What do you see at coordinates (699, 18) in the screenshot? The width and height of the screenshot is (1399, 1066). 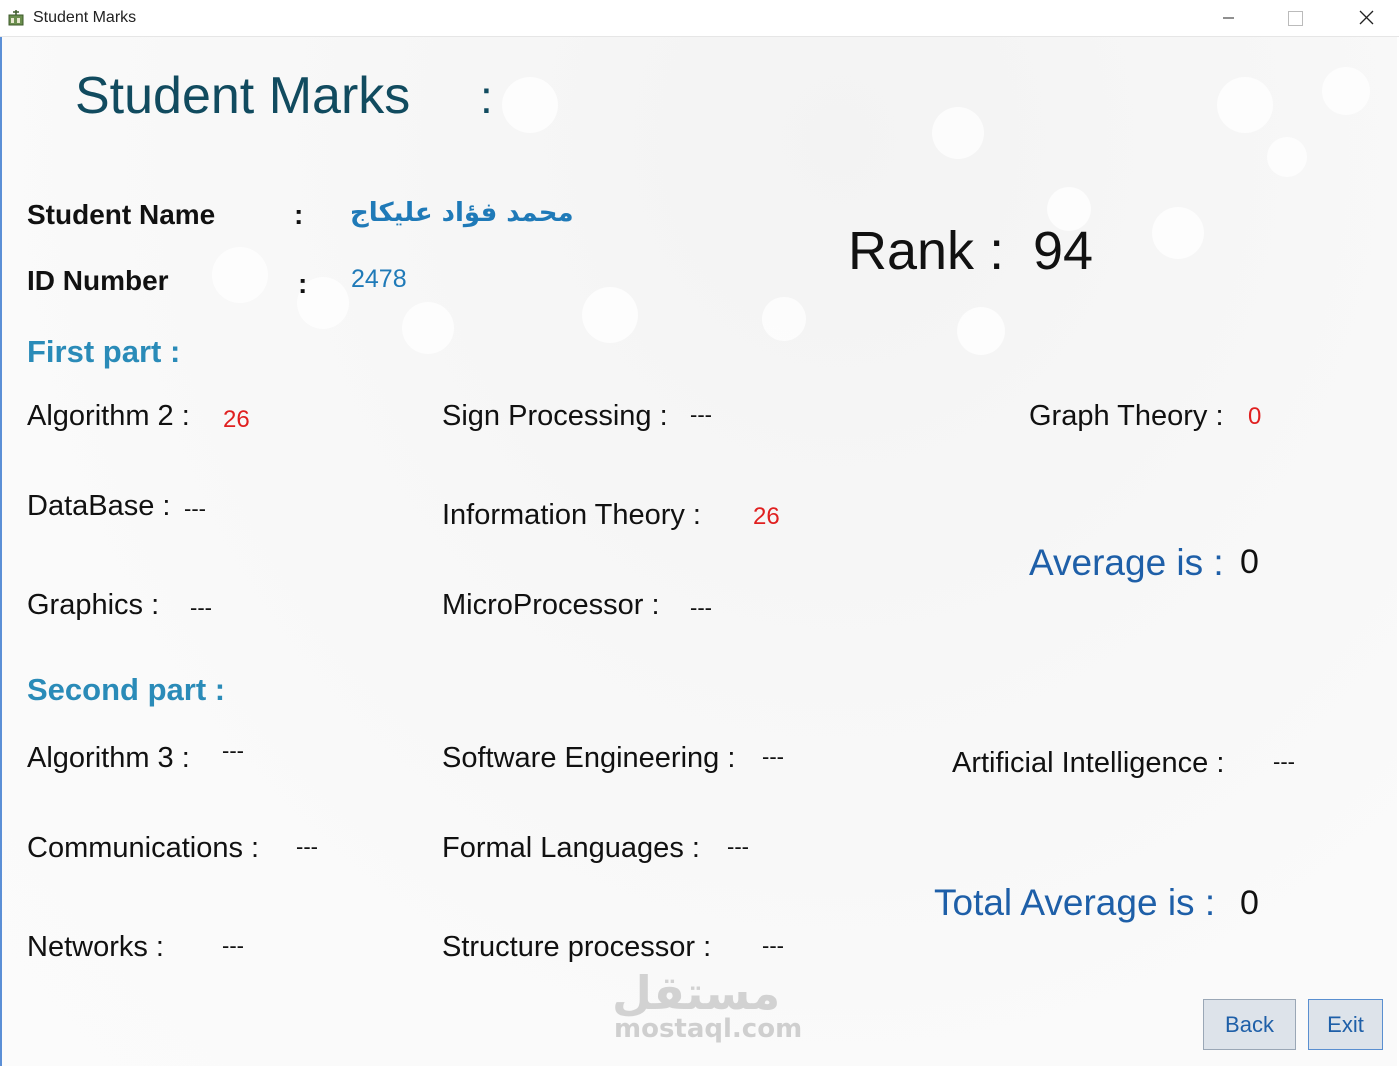 I see `title-bar: Student Marks` at bounding box center [699, 18].